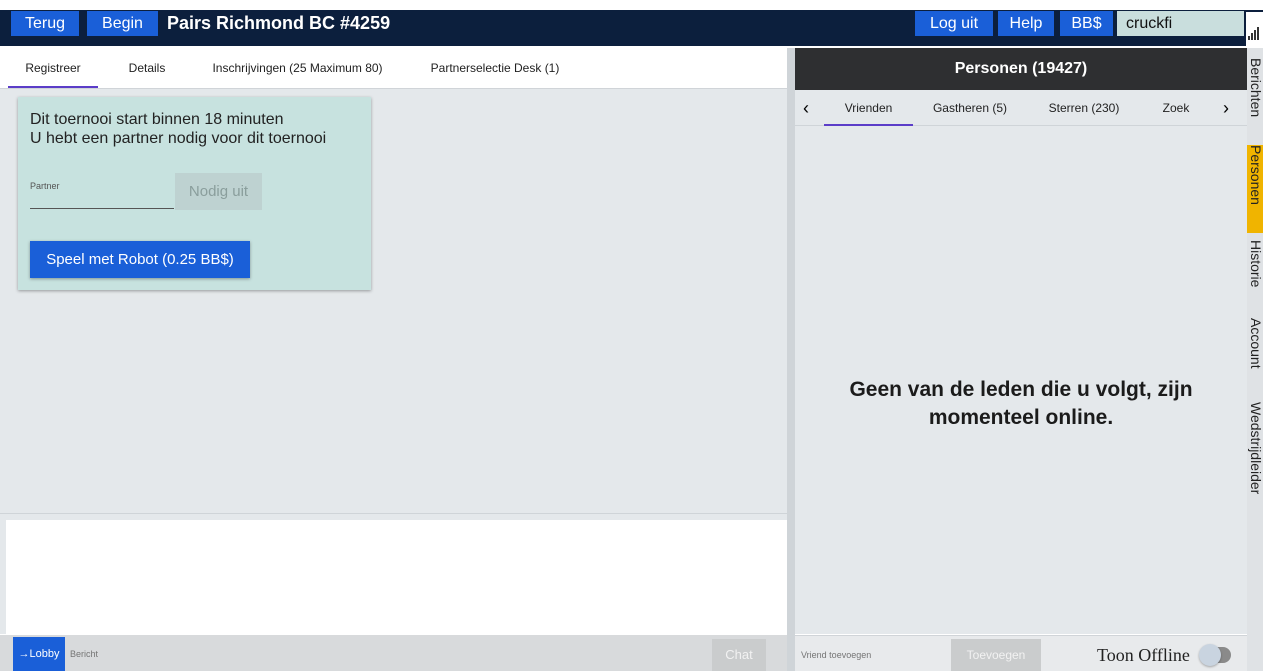 The image size is (1263, 671). Describe the element at coordinates (739, 655) in the screenshot. I see `chat-send-button: Chat` at that location.